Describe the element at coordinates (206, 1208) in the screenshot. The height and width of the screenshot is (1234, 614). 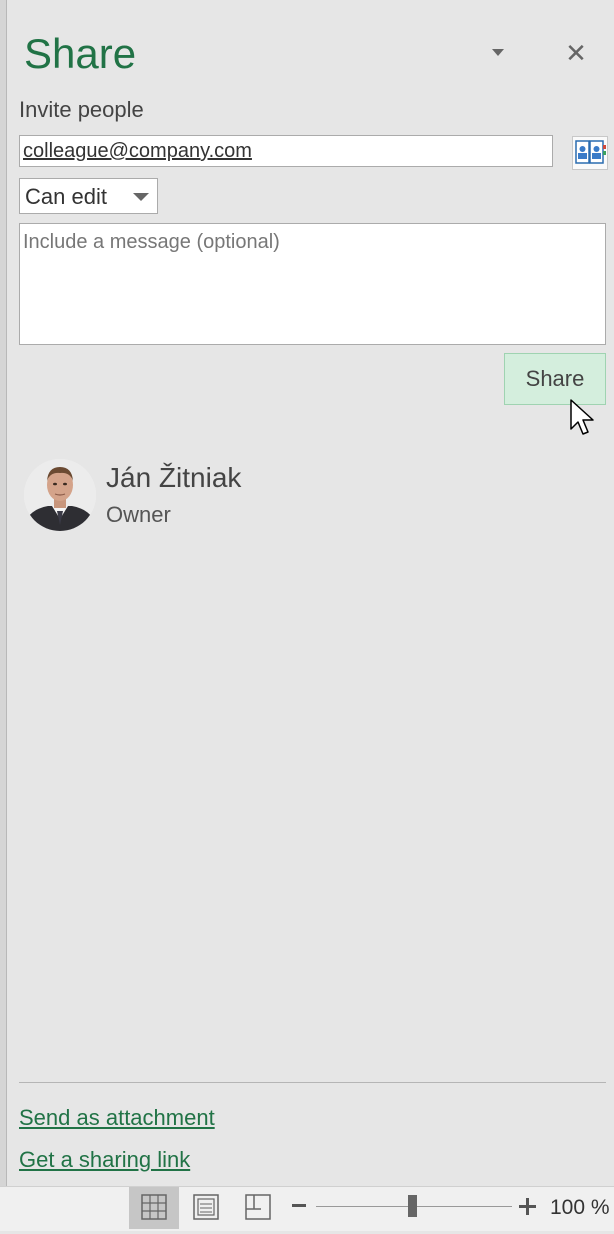
I see `page-layout-view-icon` at that location.